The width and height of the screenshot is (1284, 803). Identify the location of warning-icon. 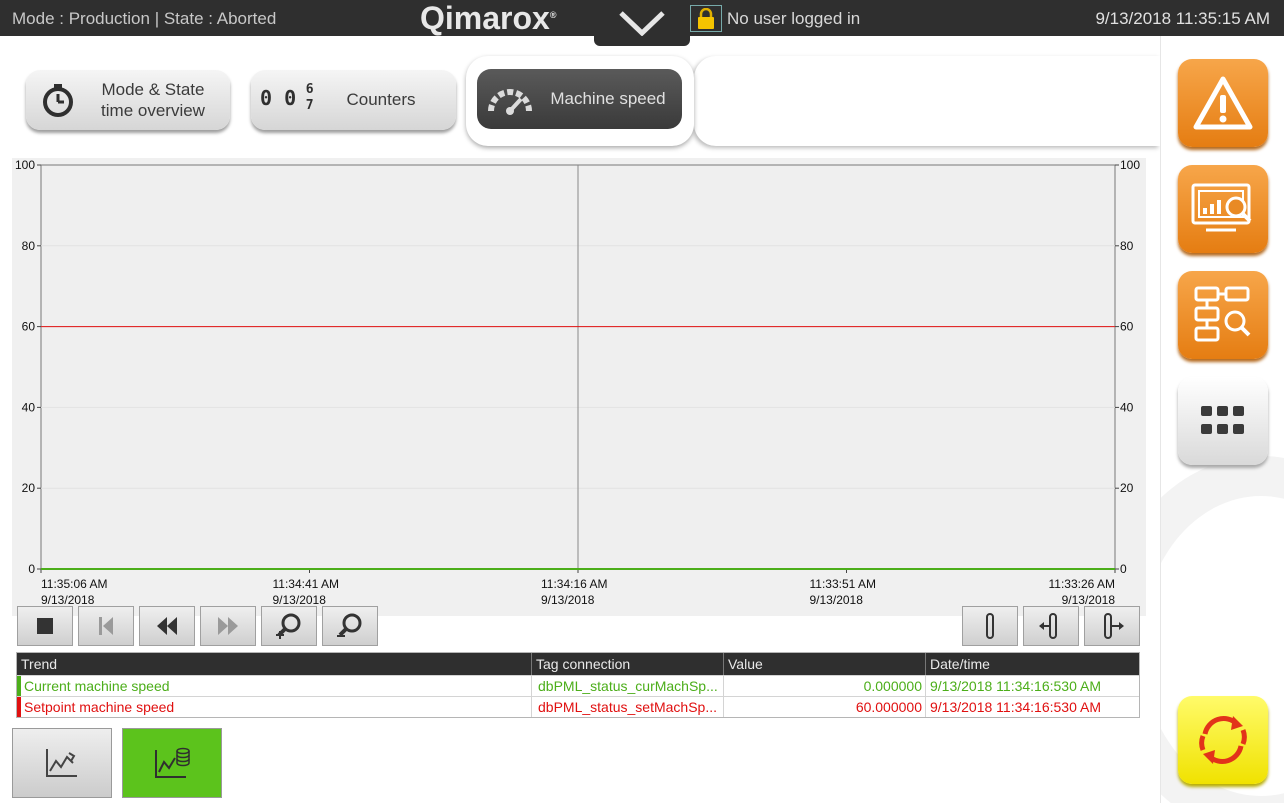
(1223, 103).